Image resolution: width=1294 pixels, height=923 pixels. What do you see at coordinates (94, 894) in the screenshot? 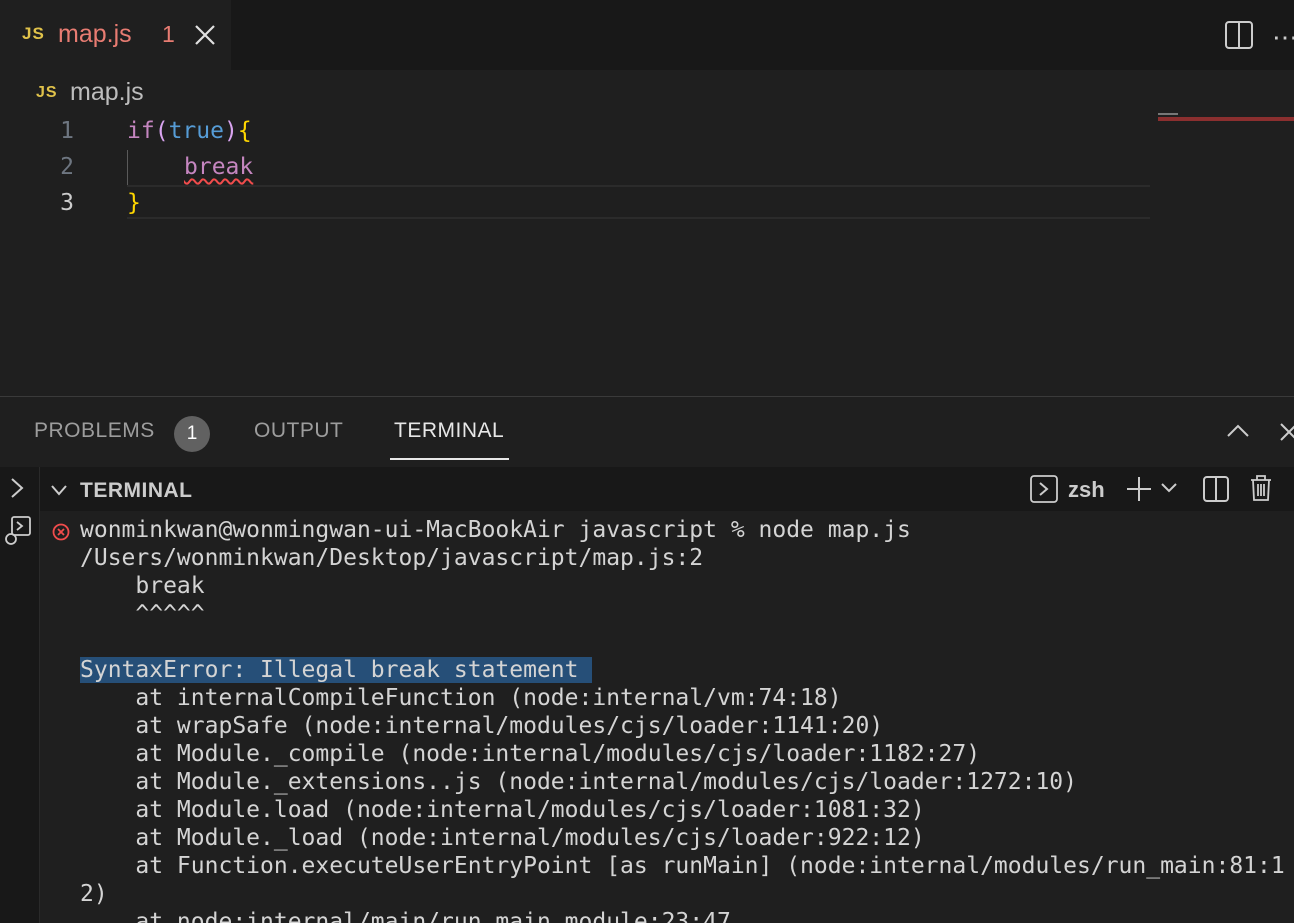
I see `terminal-line: 2)` at bounding box center [94, 894].